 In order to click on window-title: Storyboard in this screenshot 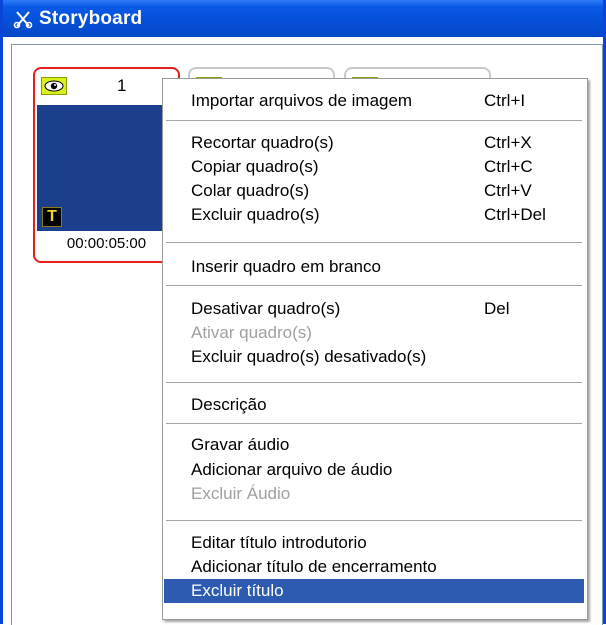, I will do `click(91, 18)`.